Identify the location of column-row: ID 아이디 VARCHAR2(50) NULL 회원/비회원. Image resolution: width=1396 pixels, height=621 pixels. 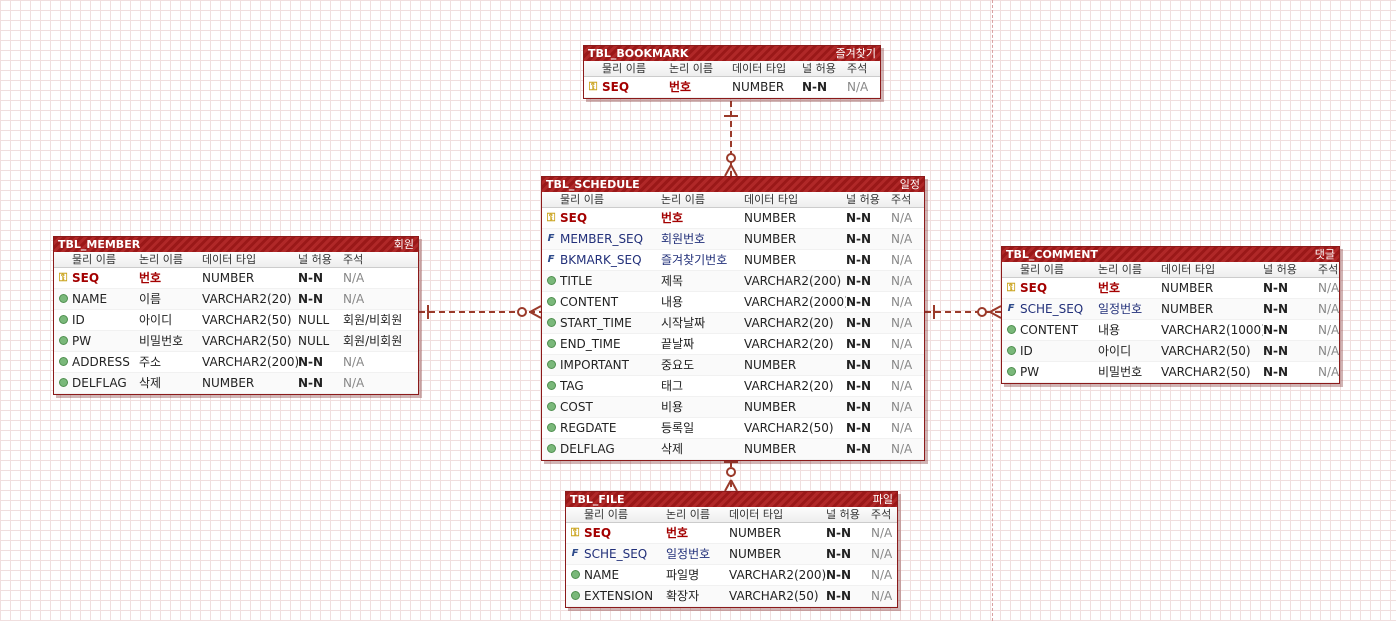
(236, 320).